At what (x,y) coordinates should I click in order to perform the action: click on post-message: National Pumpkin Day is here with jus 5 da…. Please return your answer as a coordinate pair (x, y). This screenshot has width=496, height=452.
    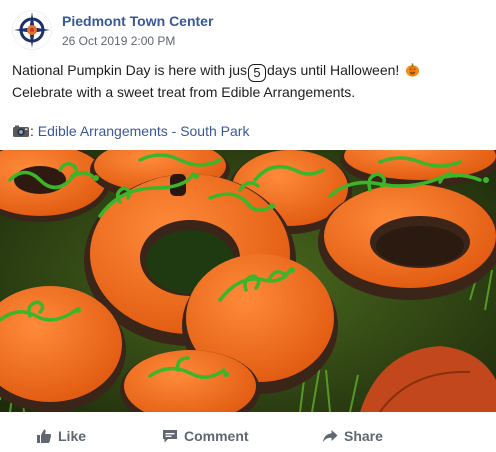
    Looking at the image, I should click on (249, 81).